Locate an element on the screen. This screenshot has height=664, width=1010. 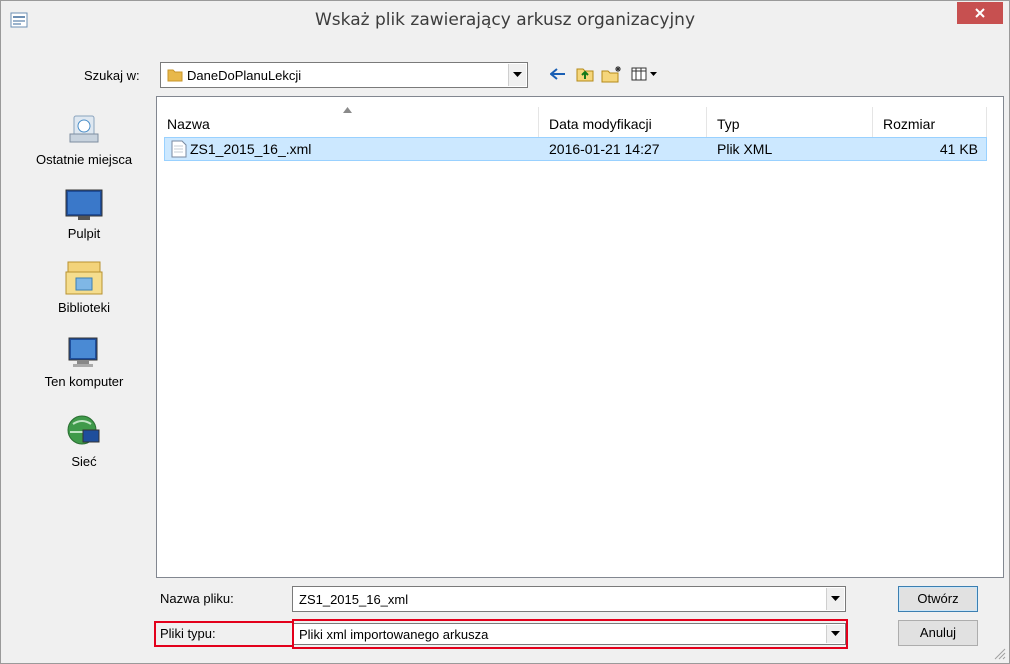
place-label: Biblioteki is located at coordinates (84, 307).